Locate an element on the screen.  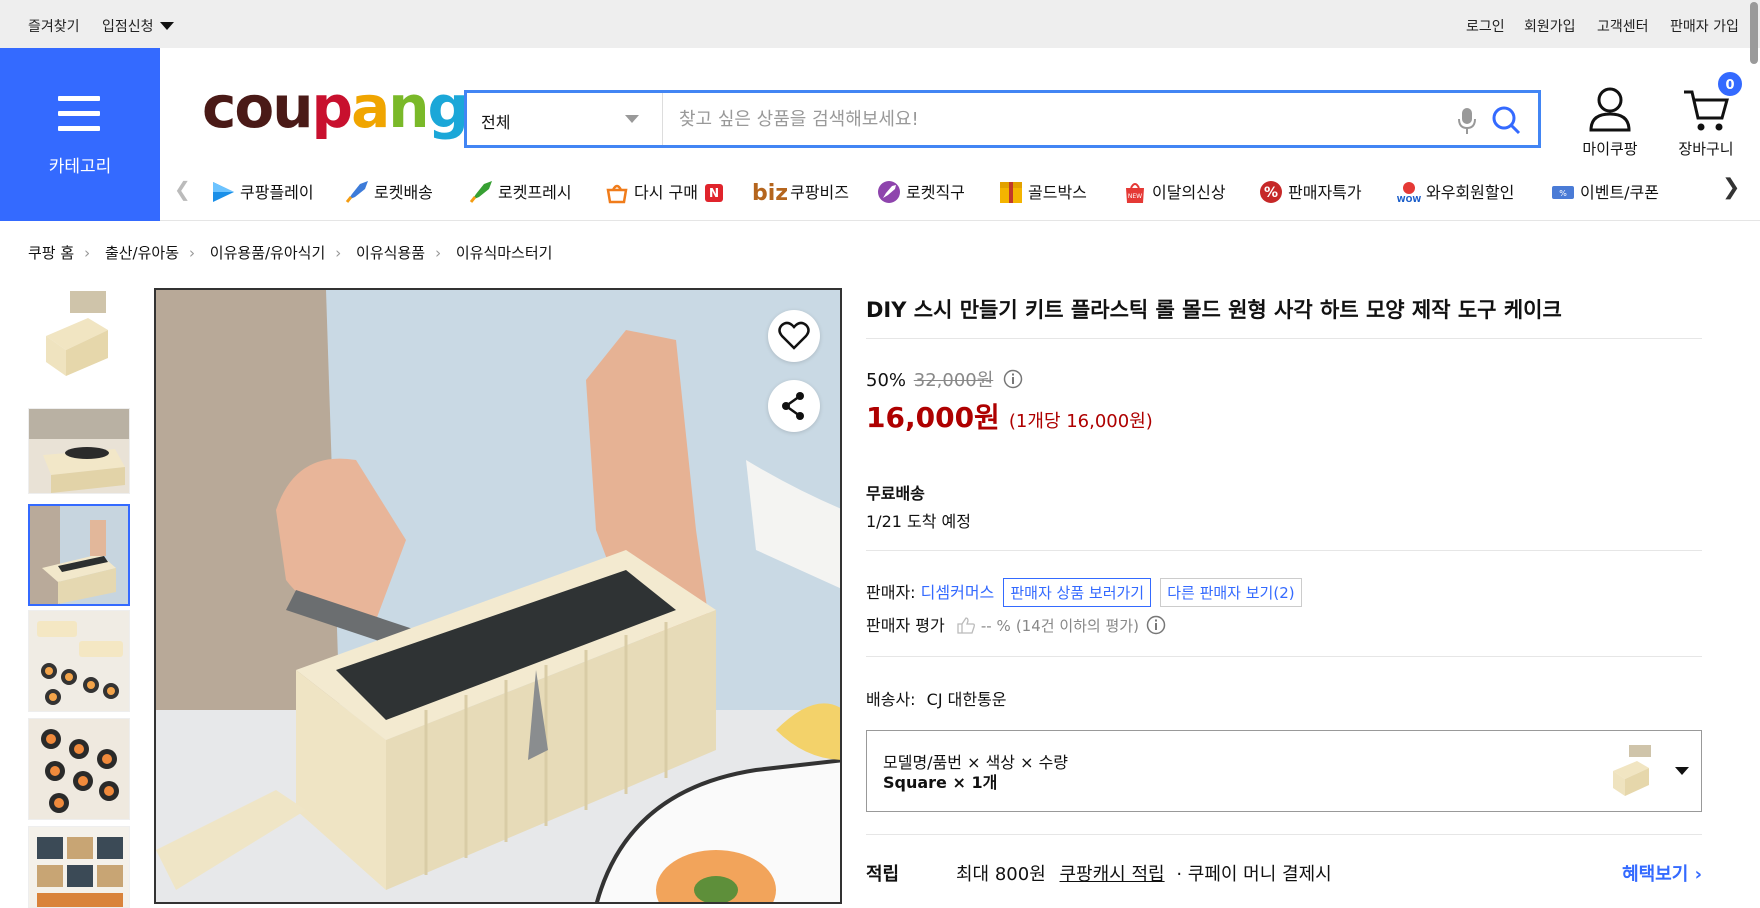
seller-rating-note: (14건 이하의 평가) is located at coordinates (1077, 626).